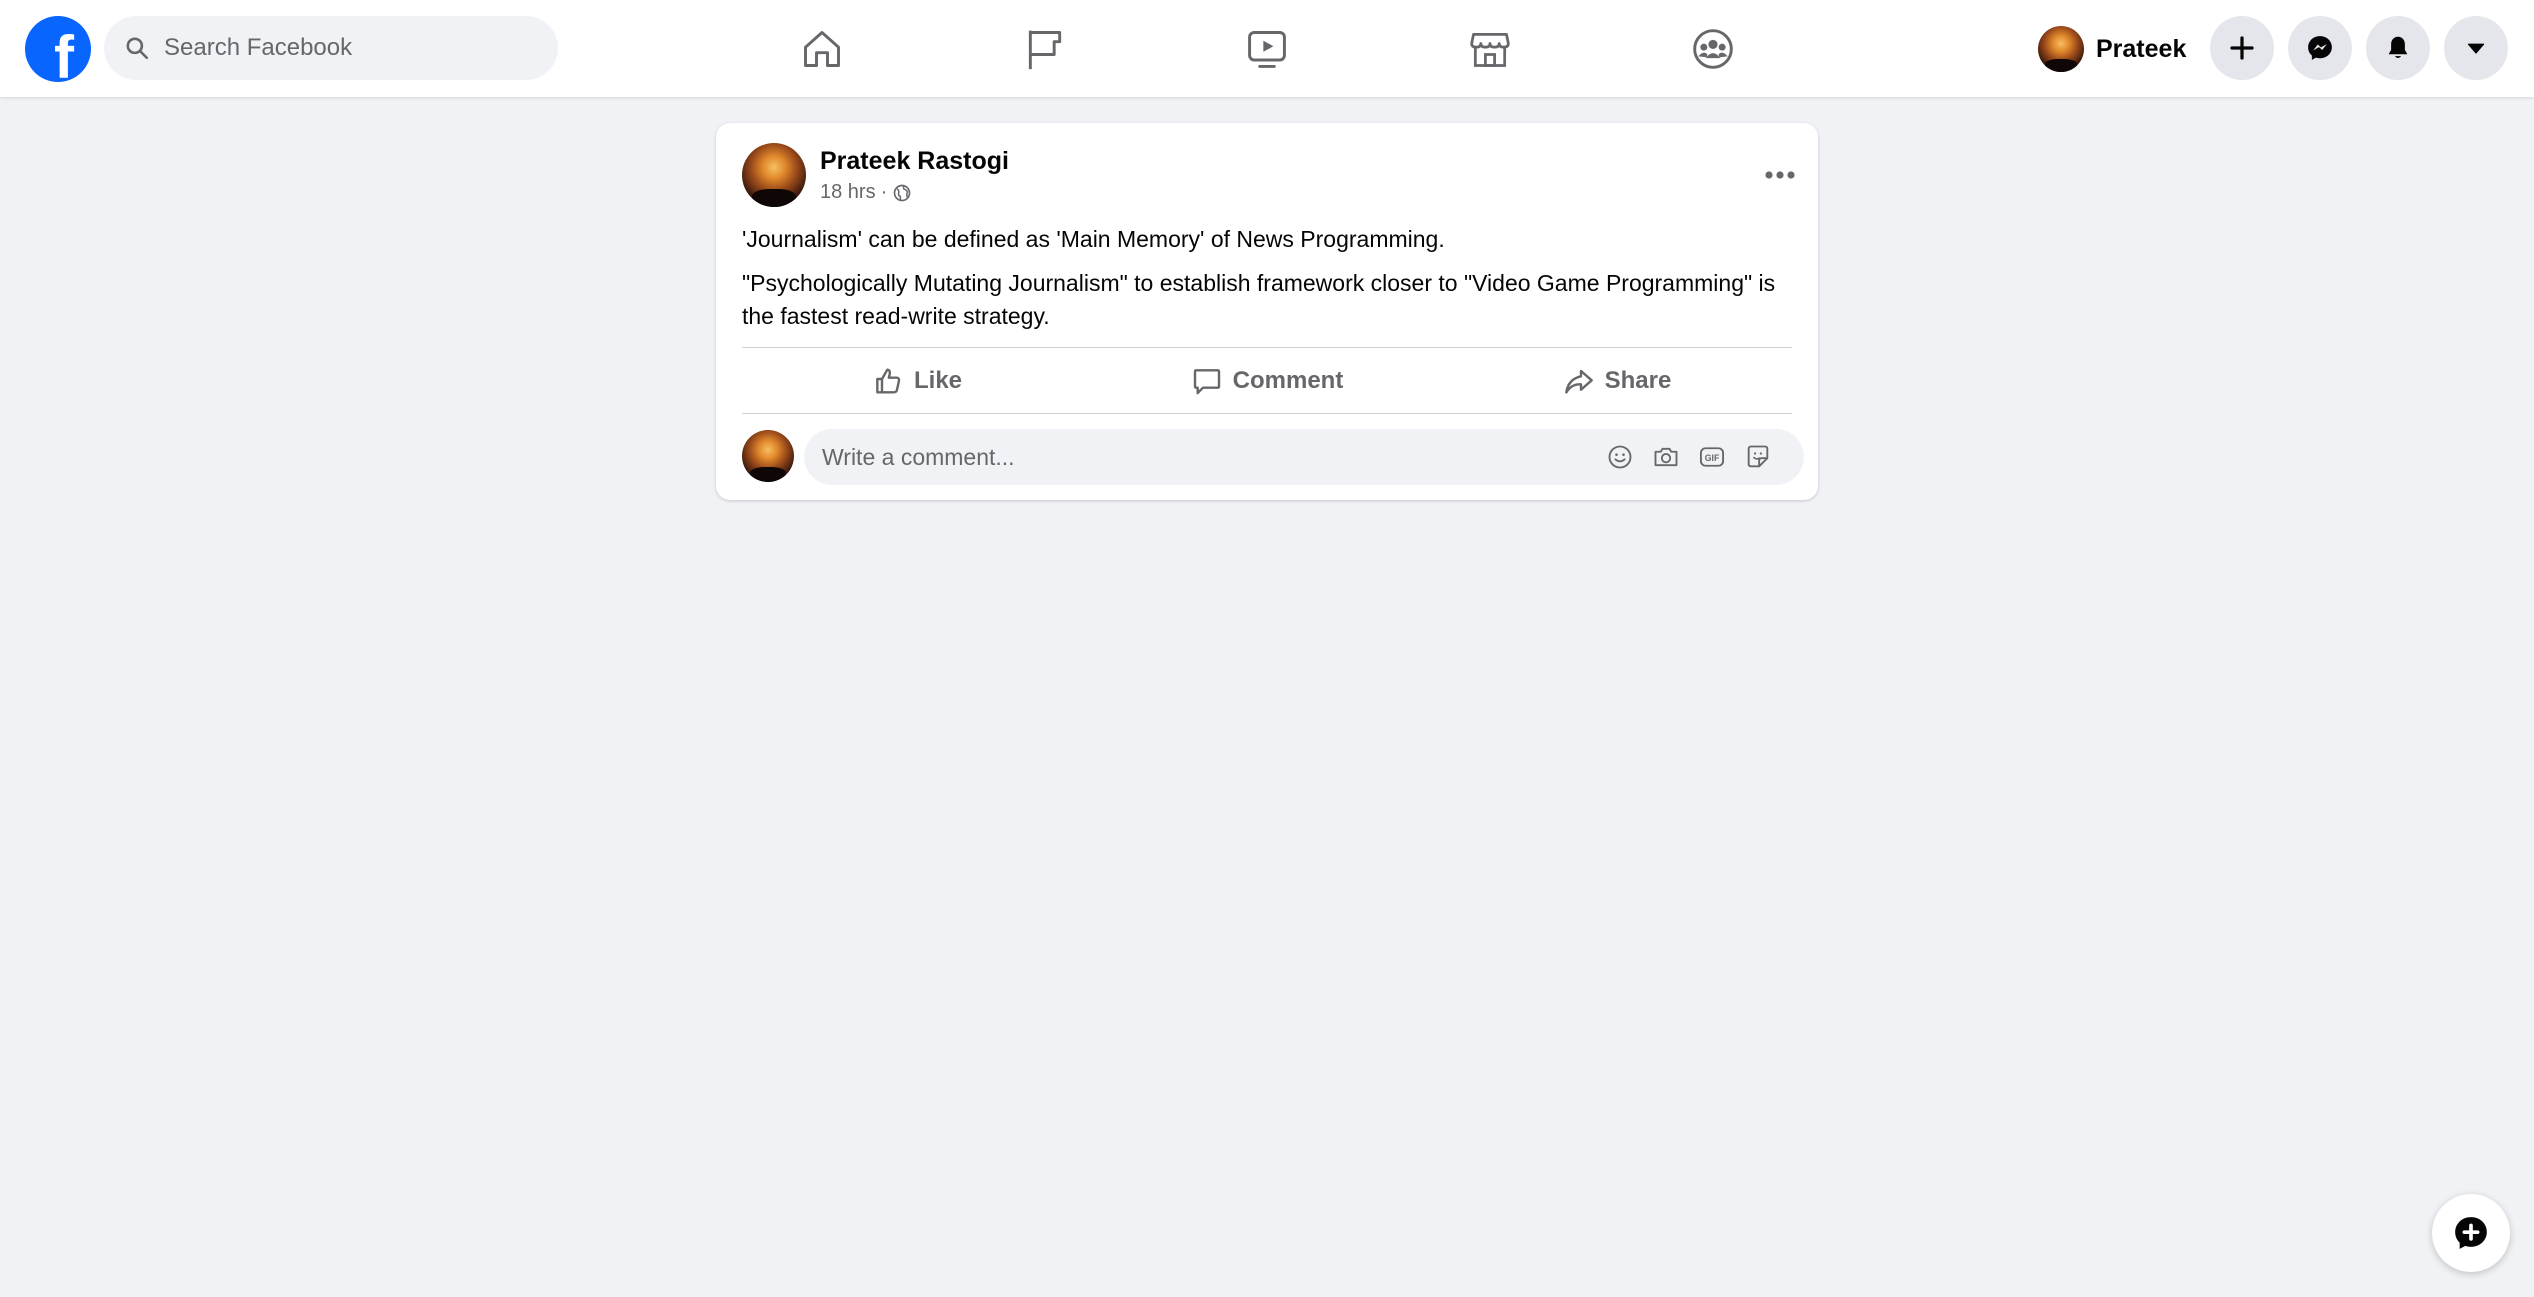  I want to click on sticker-button, so click(1758, 457).